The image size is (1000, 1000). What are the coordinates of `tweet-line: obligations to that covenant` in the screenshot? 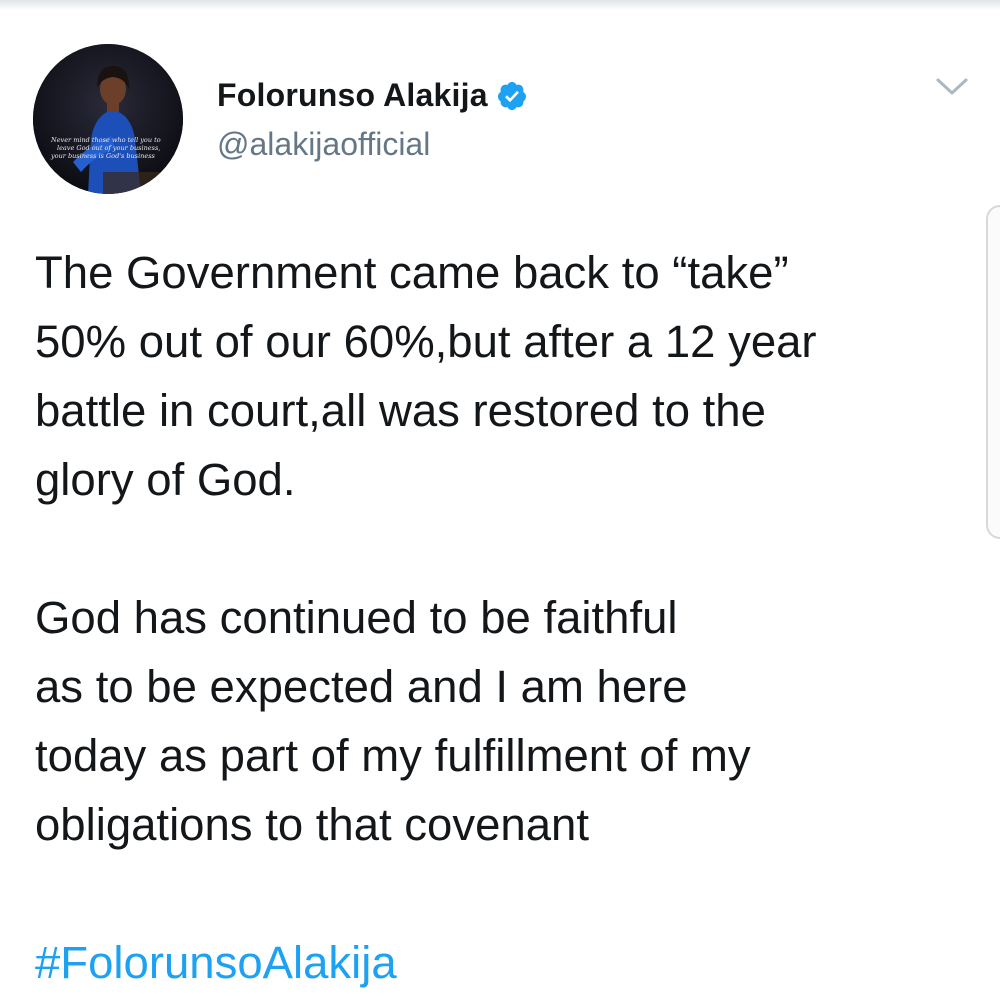 It's located at (312, 824).